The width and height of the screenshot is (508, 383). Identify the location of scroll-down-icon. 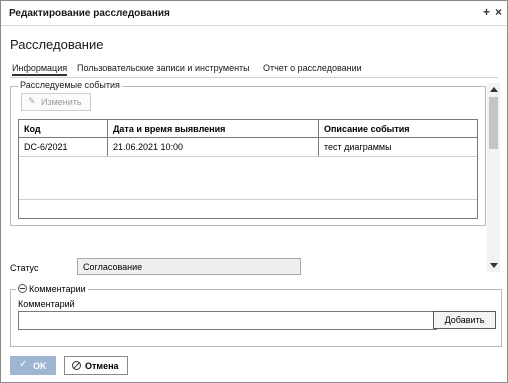
(494, 265).